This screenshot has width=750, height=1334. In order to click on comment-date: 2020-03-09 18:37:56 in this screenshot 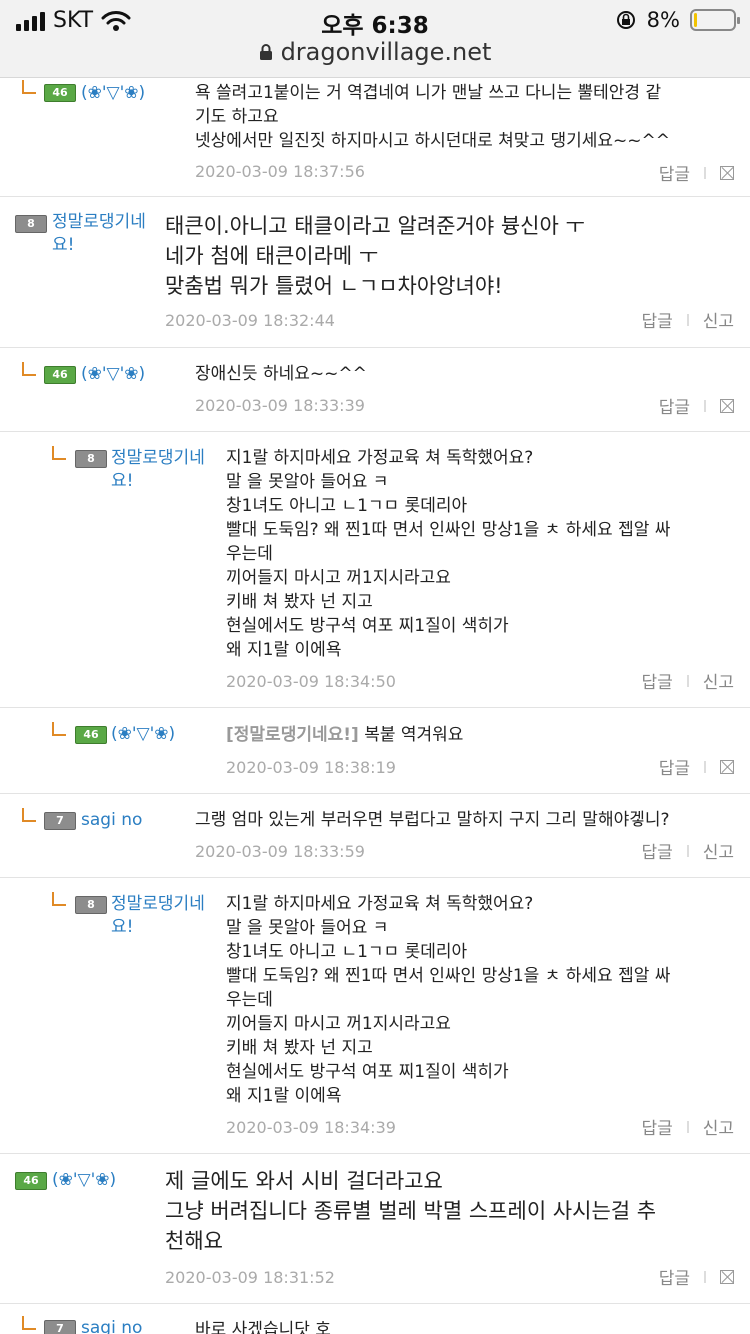, I will do `click(280, 171)`.